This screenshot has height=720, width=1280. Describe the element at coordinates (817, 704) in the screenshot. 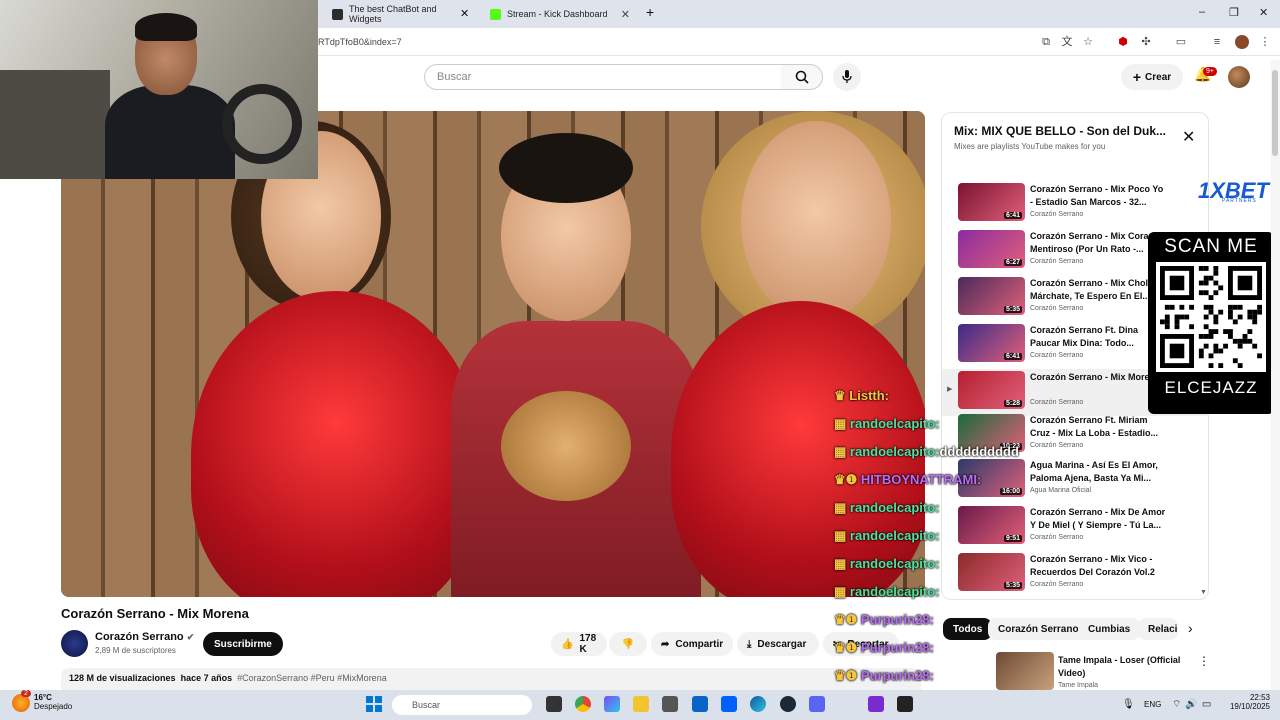

I see `discord-icon` at that location.